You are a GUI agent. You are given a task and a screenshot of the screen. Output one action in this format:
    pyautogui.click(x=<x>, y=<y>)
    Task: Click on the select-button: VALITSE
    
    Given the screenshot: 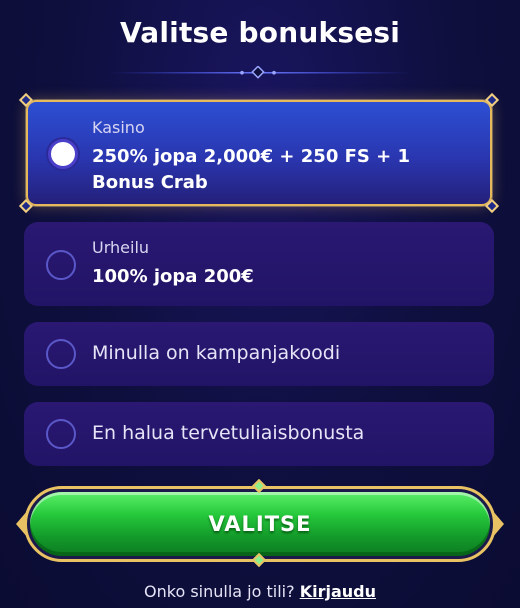 What is the action you would take?
    pyautogui.click(x=260, y=524)
    